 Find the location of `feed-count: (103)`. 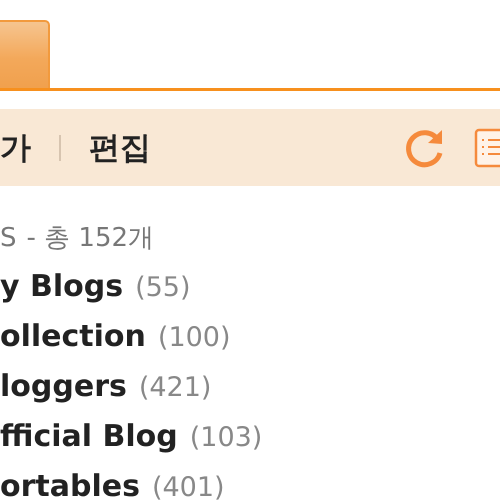

feed-count: (103) is located at coordinates (226, 438).